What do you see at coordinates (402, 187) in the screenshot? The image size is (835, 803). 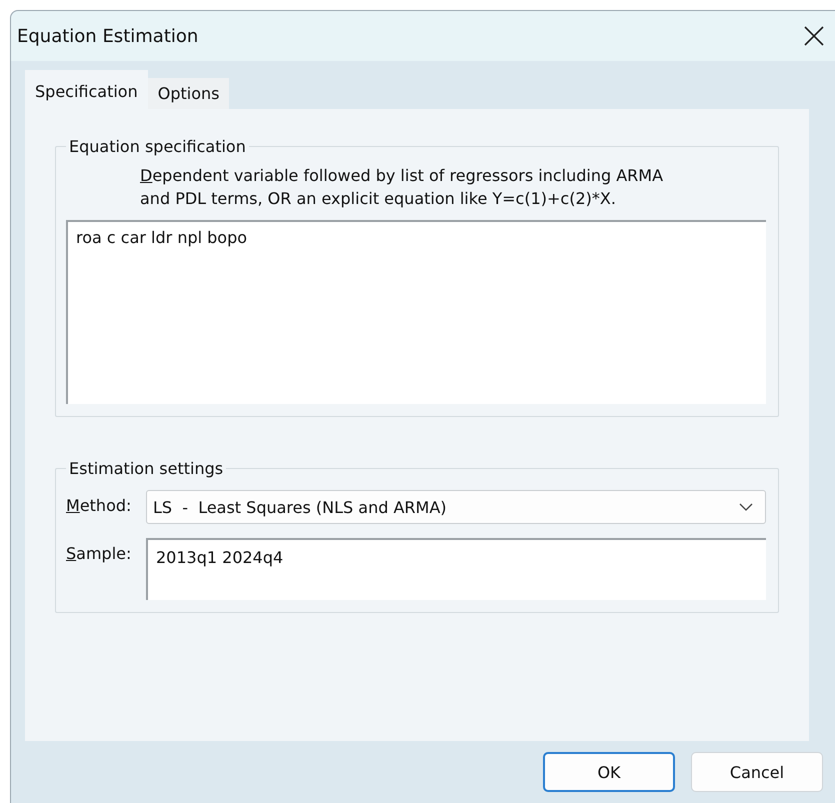 I see `instruction-text: Dependent variable followed by list of regressors including ARMA and PDL terms, OR an explicit equation like Y=c(1)+c(2)*X.` at bounding box center [402, 187].